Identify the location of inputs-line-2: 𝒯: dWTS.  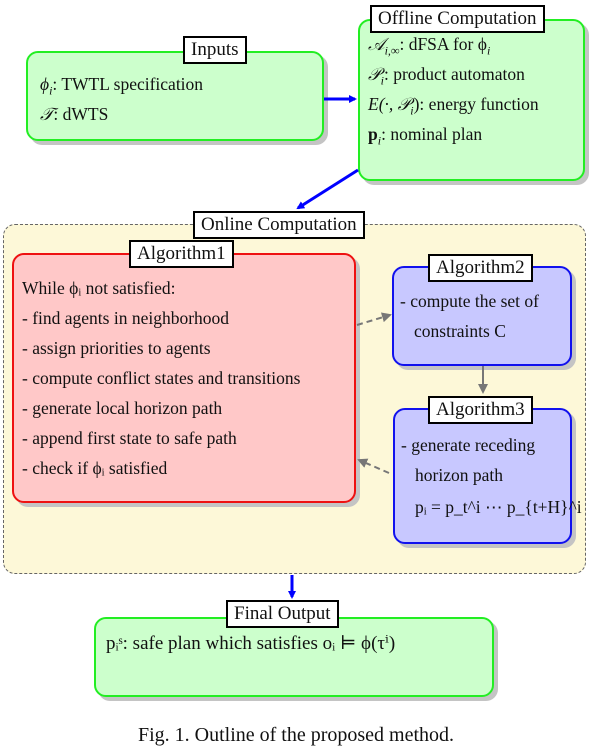
(74, 114).